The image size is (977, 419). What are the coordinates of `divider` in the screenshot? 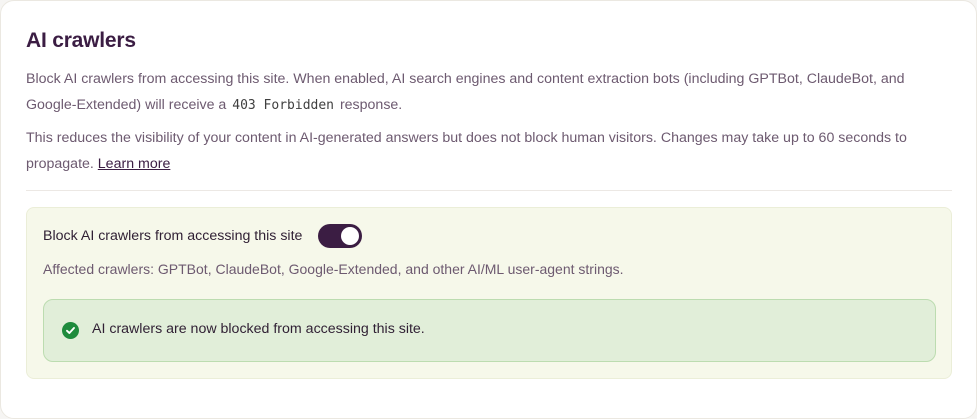 It's located at (489, 190).